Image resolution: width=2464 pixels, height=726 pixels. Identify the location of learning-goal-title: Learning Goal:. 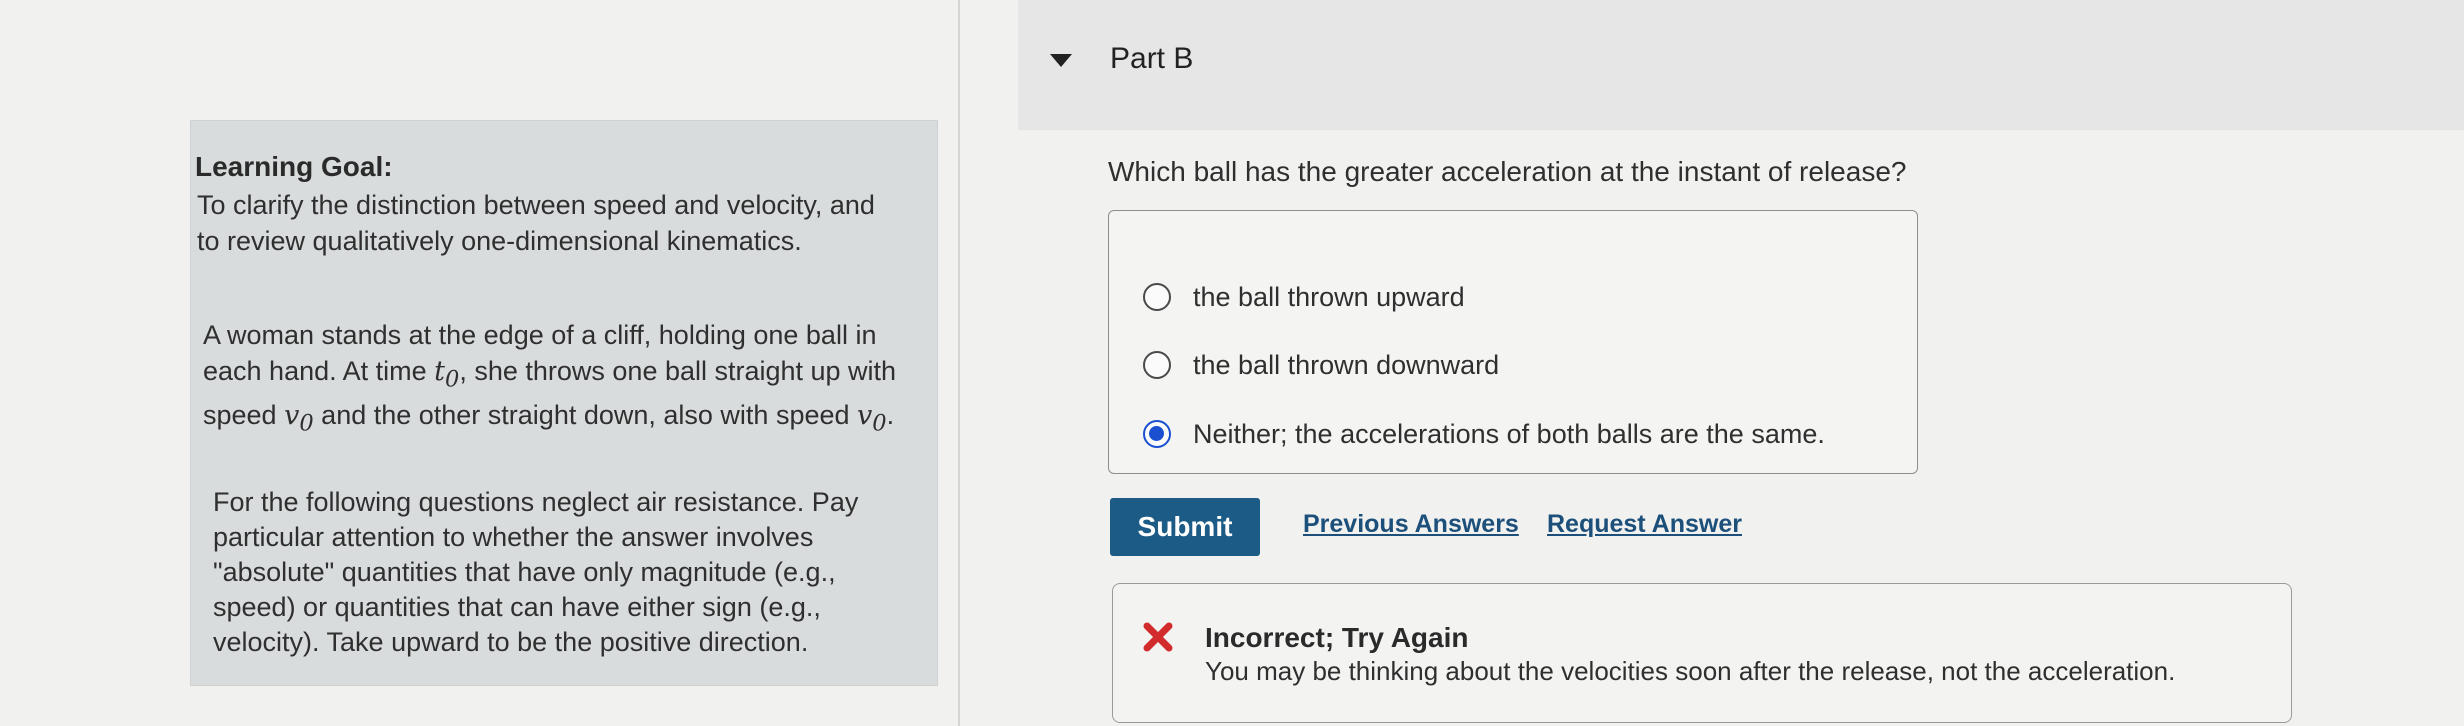
(294, 166).